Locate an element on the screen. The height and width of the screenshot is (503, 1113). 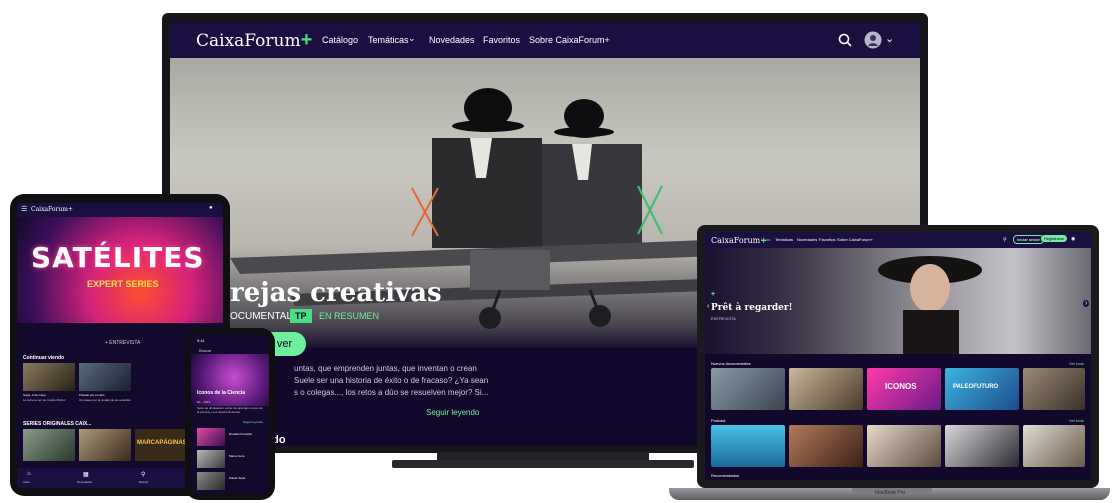
phone-hero is located at coordinates (230, 380).